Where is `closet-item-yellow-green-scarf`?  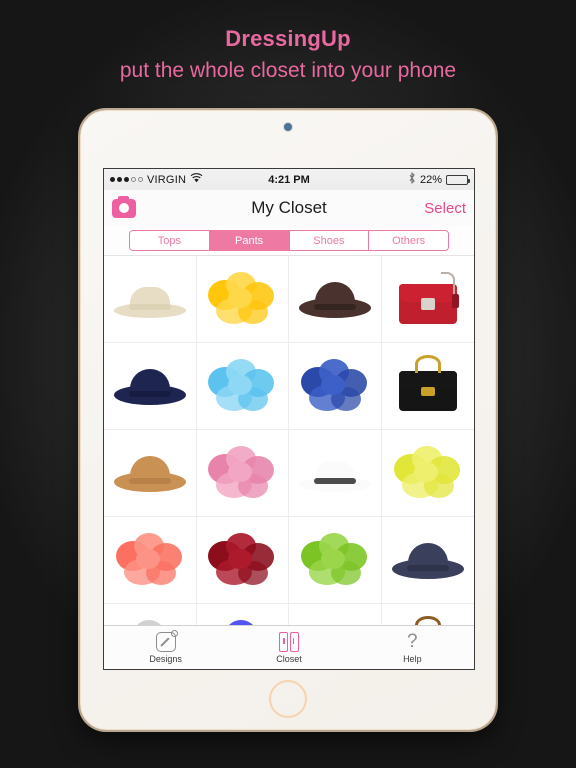 closet-item-yellow-green-scarf is located at coordinates (427, 473).